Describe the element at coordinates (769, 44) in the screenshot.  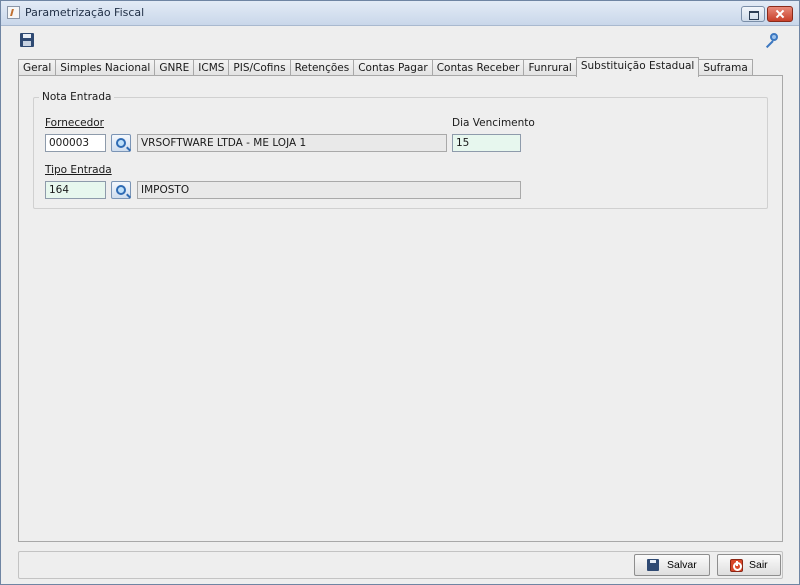
I see `key-icon` at that location.